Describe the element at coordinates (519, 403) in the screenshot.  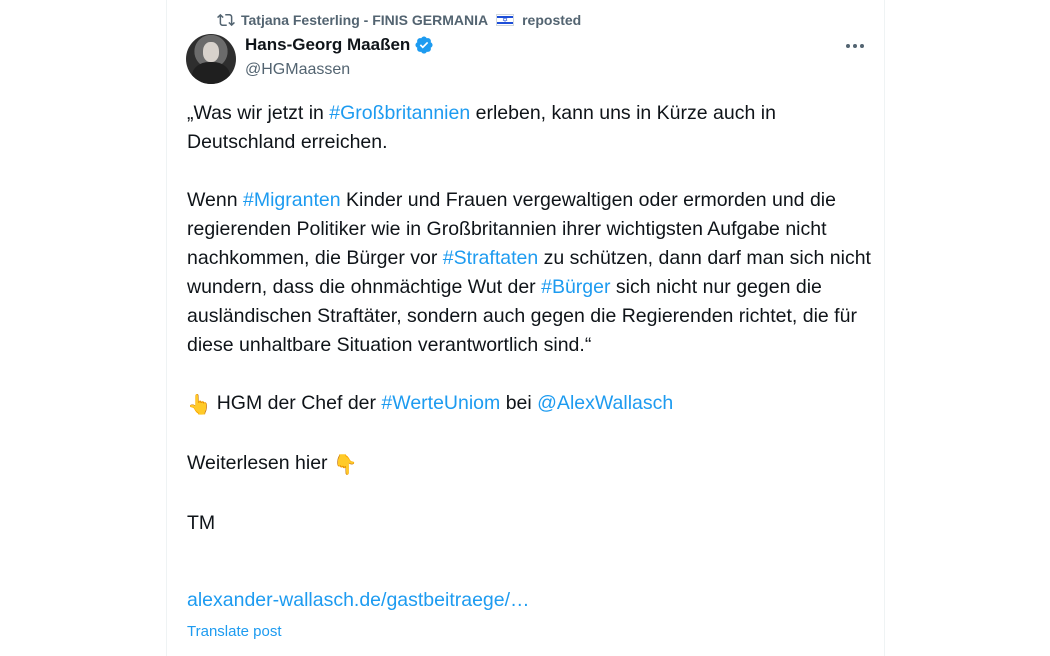
I see `text-segment: bei` at that location.